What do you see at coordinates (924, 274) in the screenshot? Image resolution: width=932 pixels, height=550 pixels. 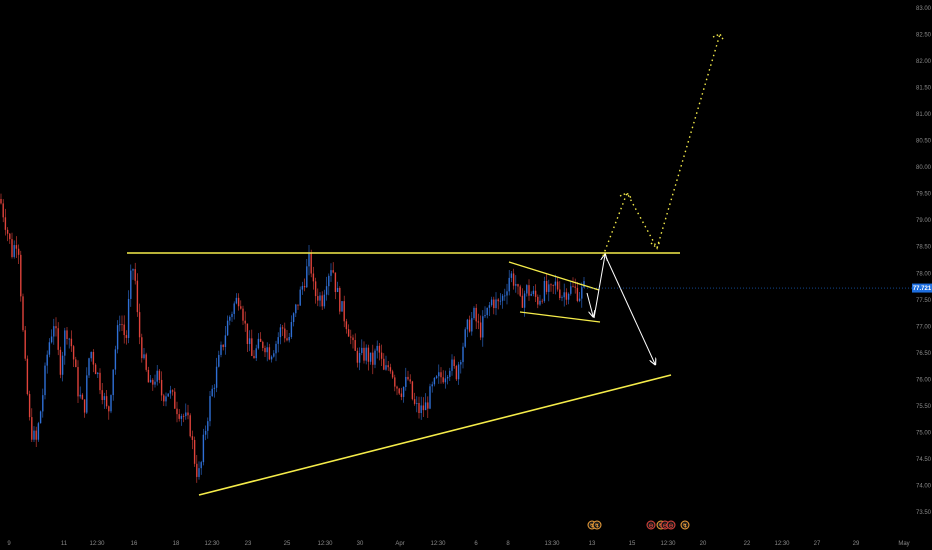 I see `y-tick-label: 78.00` at bounding box center [924, 274].